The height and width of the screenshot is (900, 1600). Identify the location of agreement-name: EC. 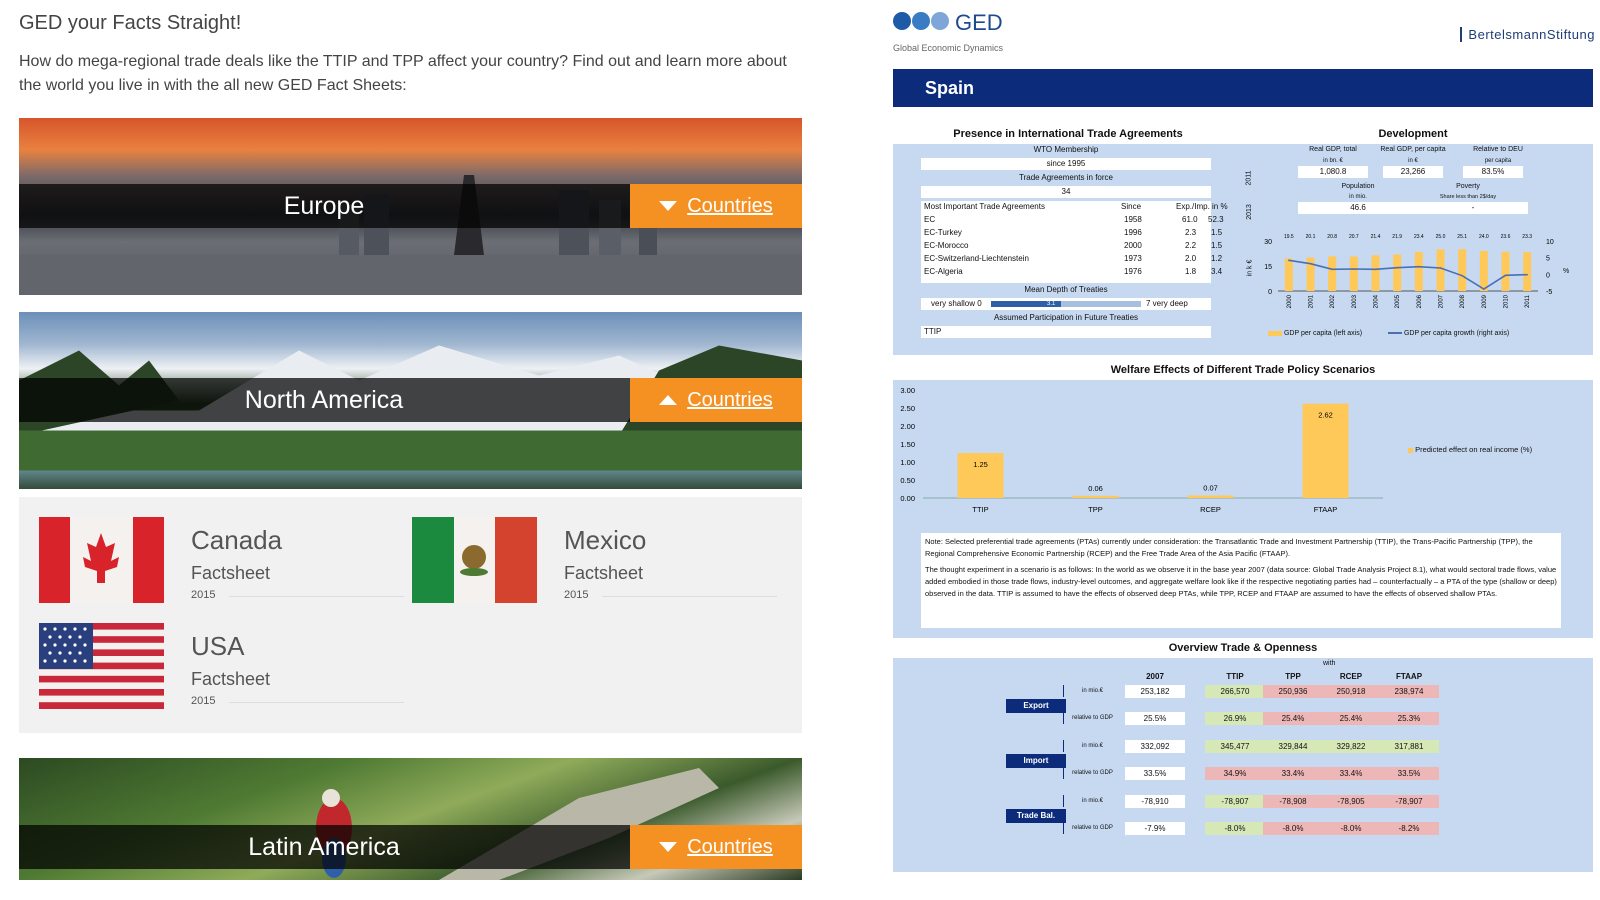
(930, 219).